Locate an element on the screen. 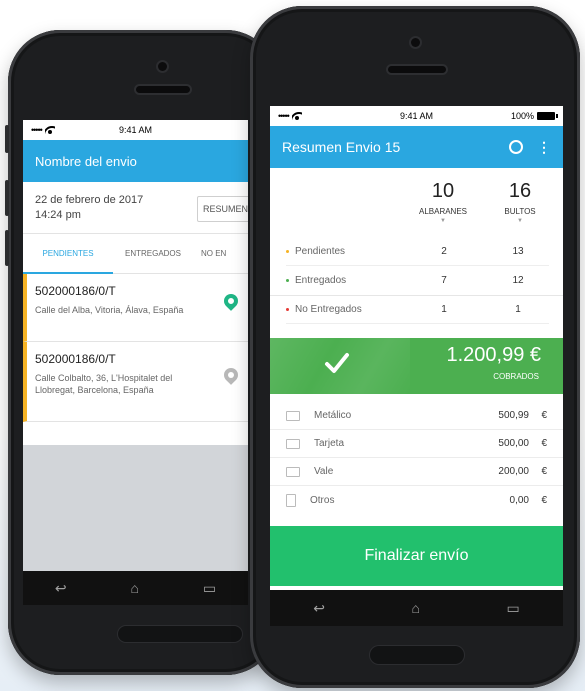 This screenshot has width=585, height=691. row-label: Entregados is located at coordinates (321, 280).